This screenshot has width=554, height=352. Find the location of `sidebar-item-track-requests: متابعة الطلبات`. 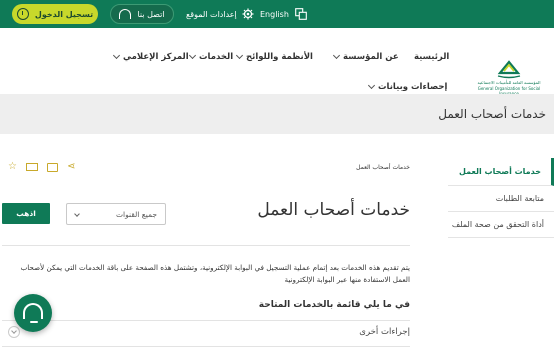

sidebar-item-track-requests: متابعة الطلبات is located at coordinates (501, 199).